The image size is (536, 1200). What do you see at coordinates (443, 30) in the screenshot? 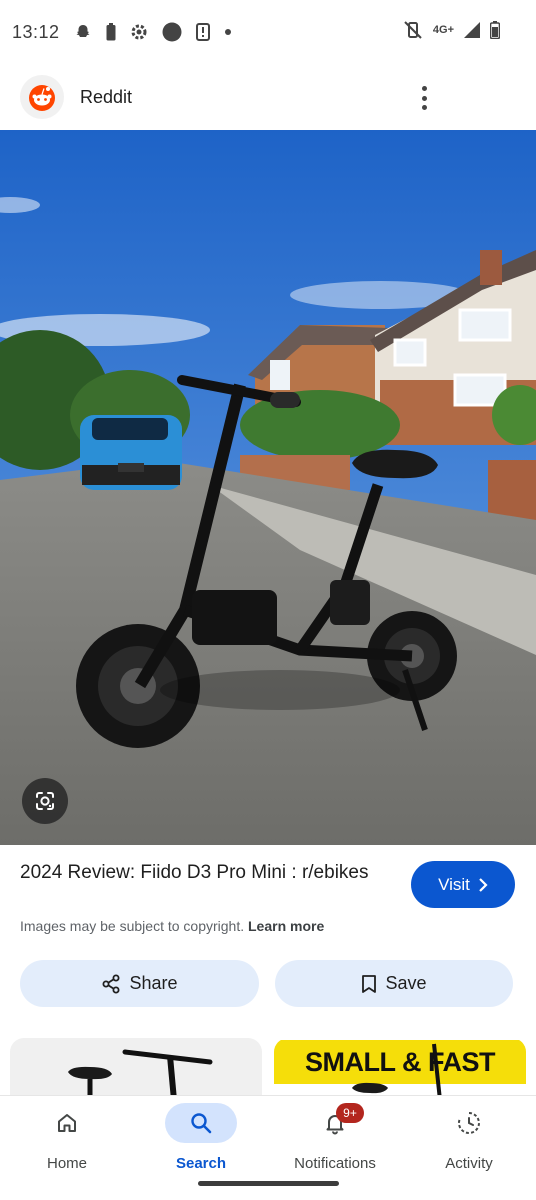
I see `network-4g-icon: 4G+` at bounding box center [443, 30].